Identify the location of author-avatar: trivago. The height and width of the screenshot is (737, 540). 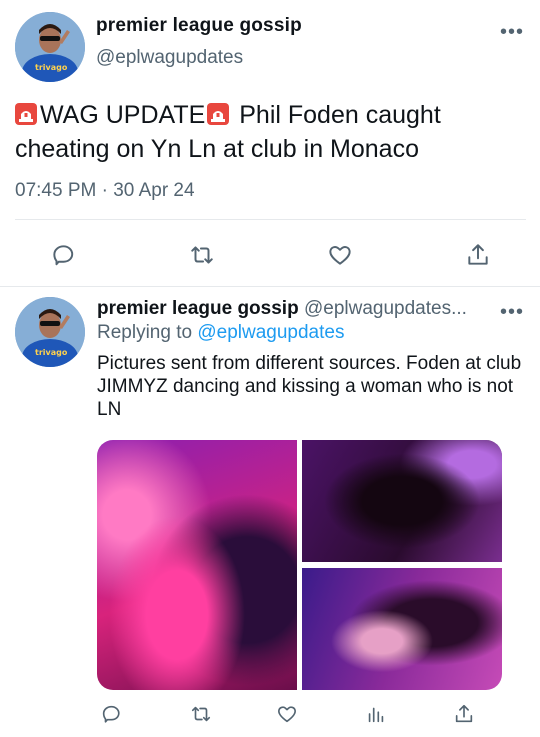
(50, 47).